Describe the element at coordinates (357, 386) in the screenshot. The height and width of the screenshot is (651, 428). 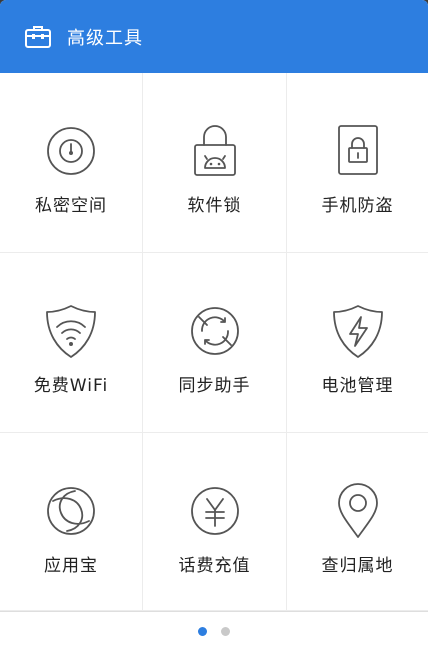
I see `tool-label: 电池管理` at that location.